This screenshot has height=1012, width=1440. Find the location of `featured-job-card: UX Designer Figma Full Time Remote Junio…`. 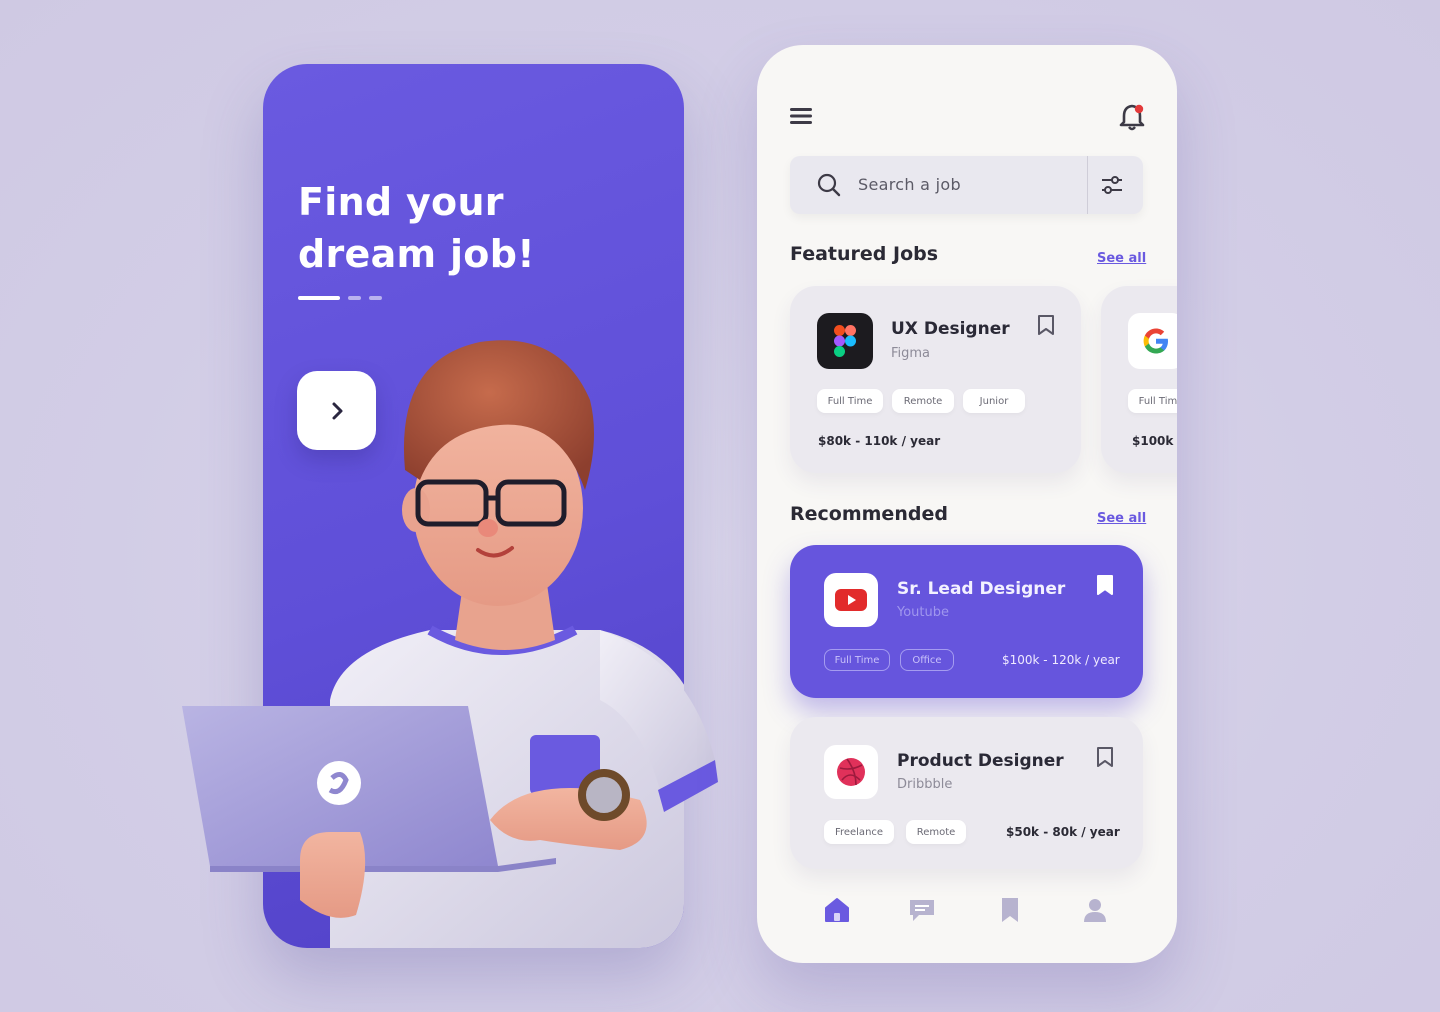

featured-job-card: UX Designer Figma Full Time Remote Junio… is located at coordinates (935, 379).